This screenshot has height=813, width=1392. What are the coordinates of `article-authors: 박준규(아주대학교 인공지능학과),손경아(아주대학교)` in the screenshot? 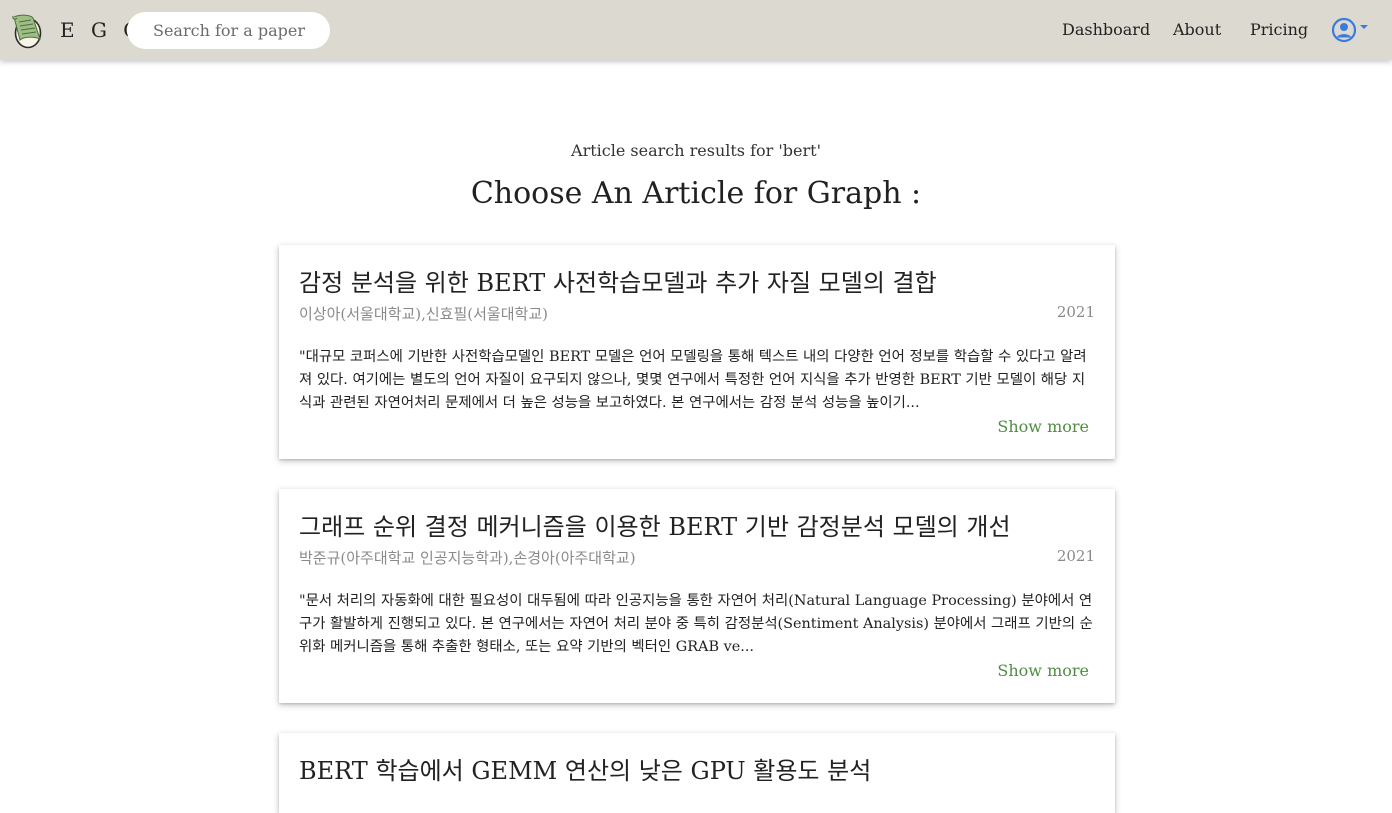 It's located at (467, 558).